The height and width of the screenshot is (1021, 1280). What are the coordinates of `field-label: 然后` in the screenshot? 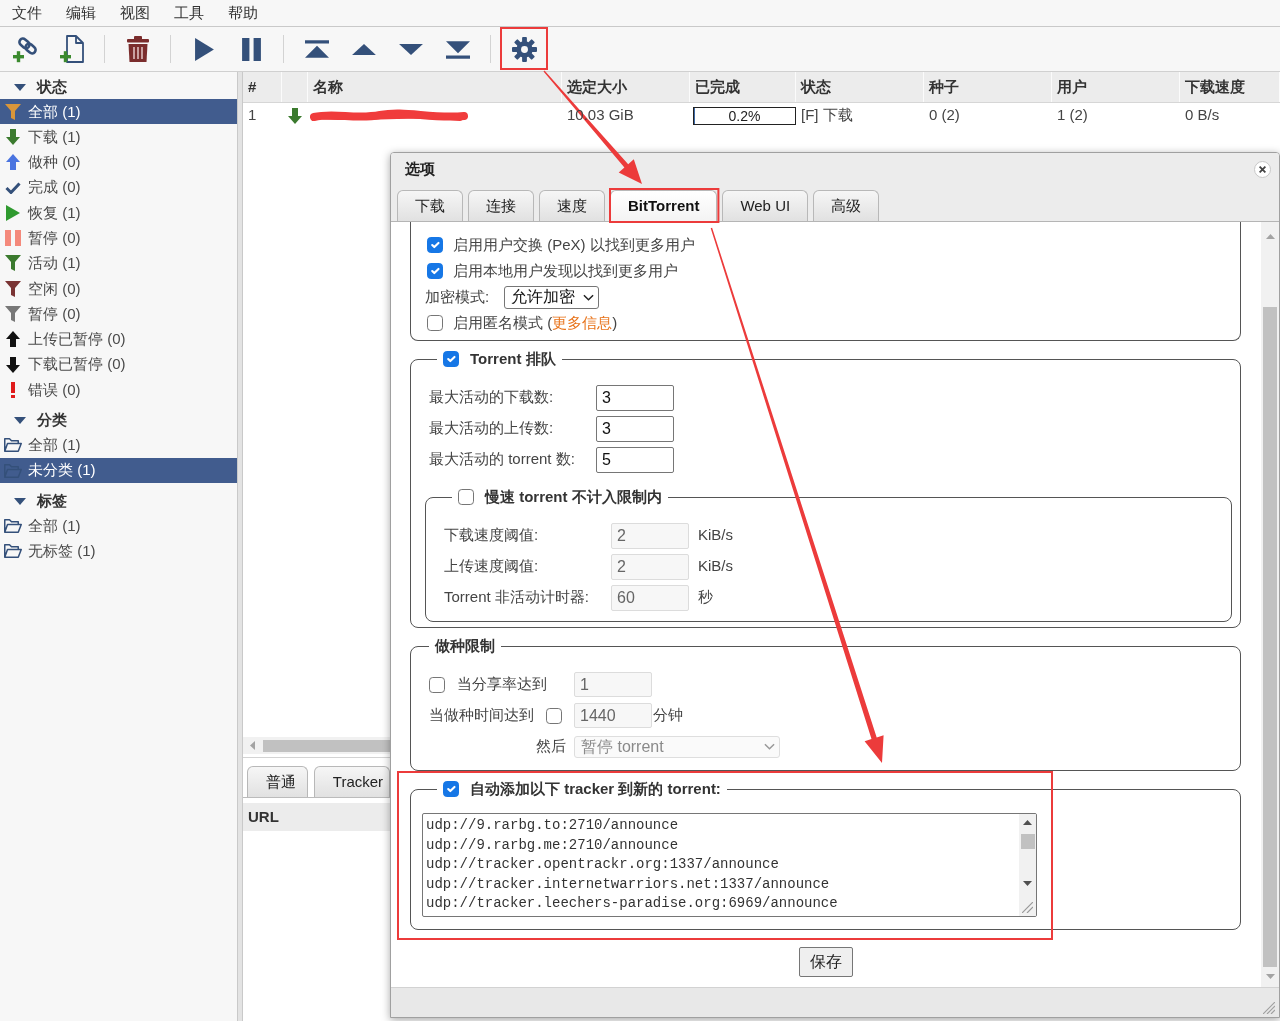 It's located at (551, 746).